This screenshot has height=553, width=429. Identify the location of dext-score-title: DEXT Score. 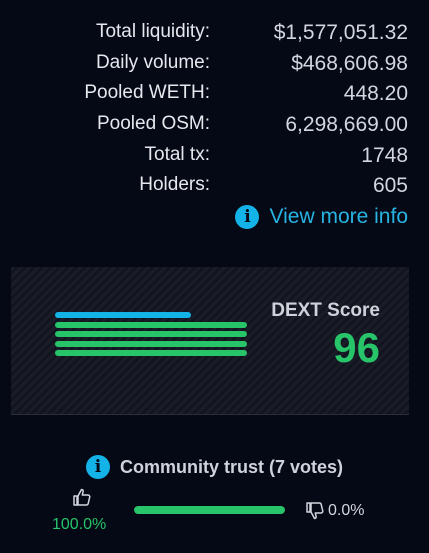
(325, 310).